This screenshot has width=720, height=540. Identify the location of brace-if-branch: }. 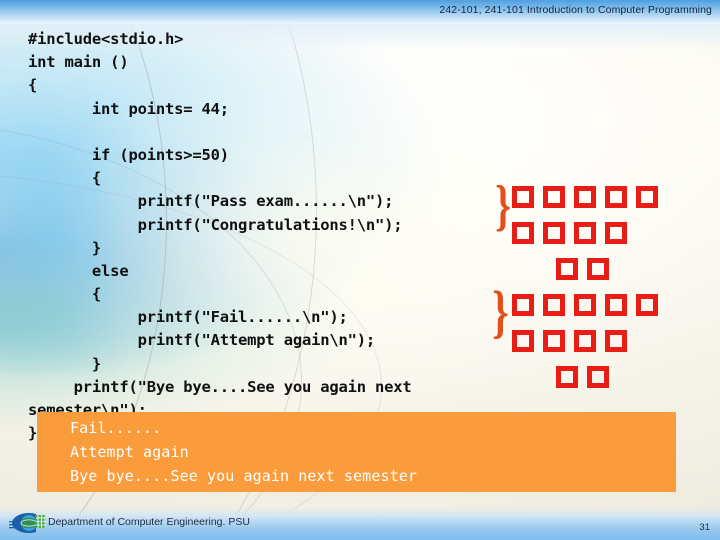
(503, 206).